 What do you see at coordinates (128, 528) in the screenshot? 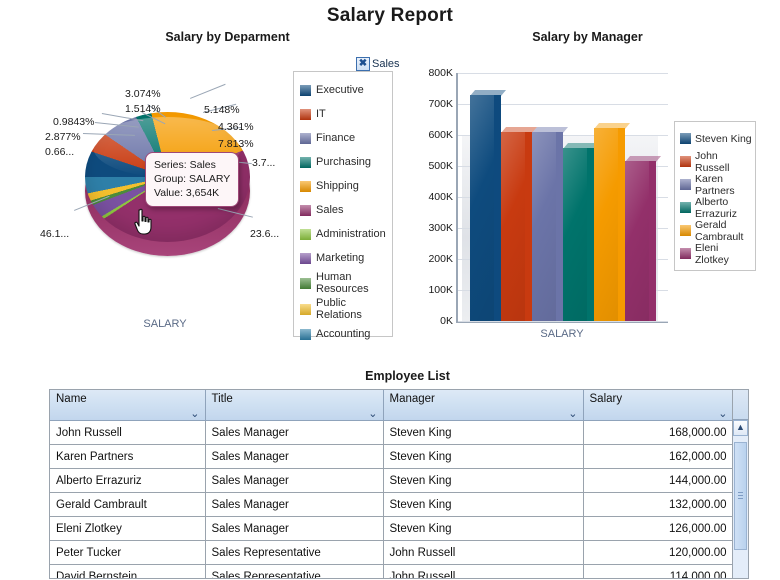
I see `cell-name: Eleni Zlotkey` at bounding box center [128, 528].